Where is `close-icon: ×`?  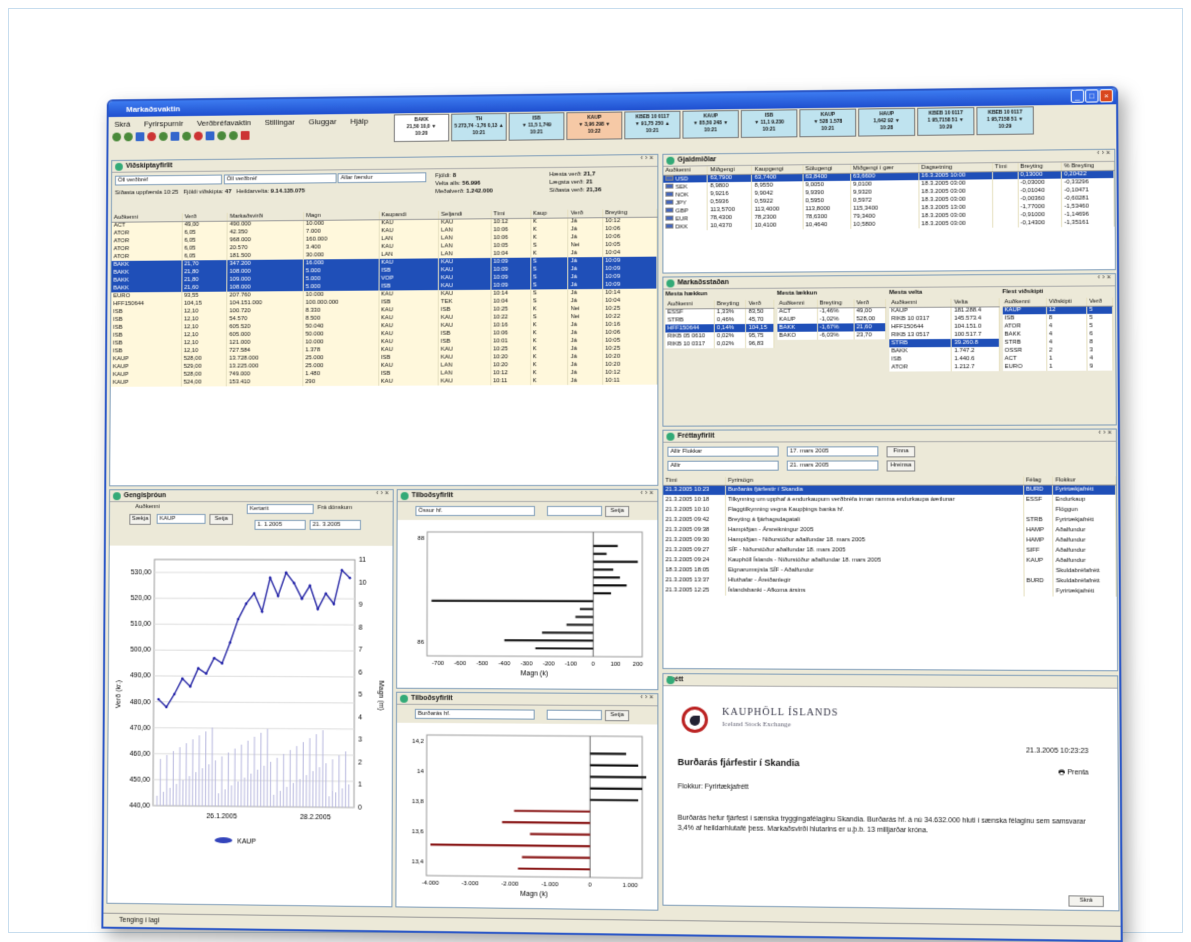 close-icon: × is located at coordinates (1106, 95).